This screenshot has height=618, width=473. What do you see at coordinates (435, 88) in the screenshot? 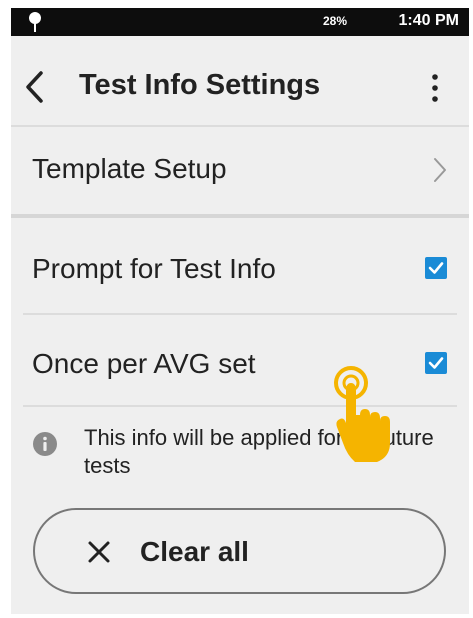
I see `overflow-menu-icon` at bounding box center [435, 88].